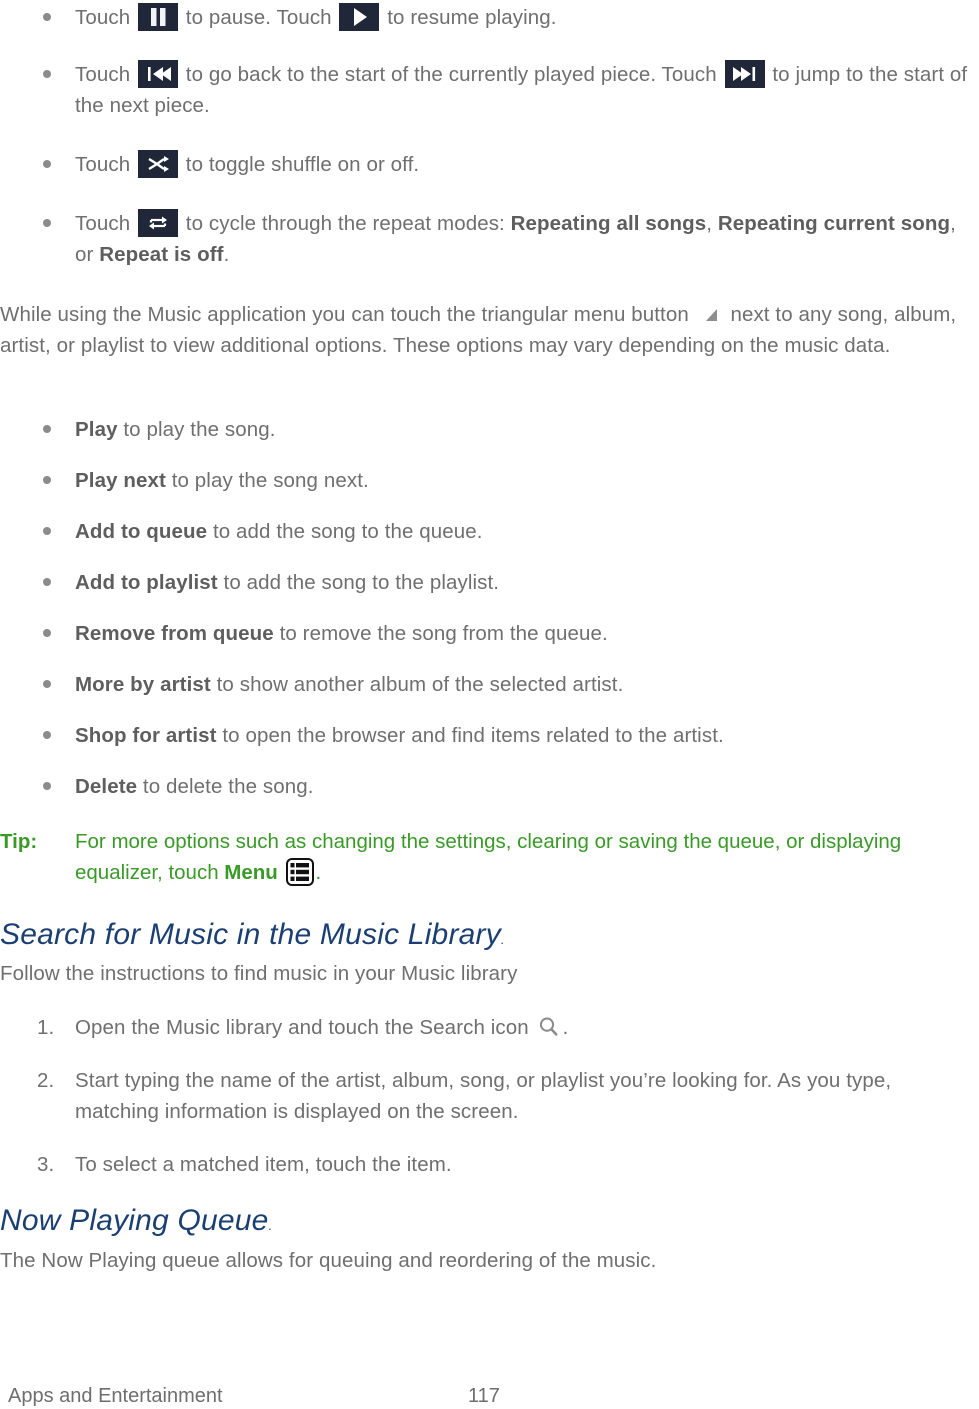 The height and width of the screenshot is (1409, 979). I want to click on next-track-icon, so click(744, 74).